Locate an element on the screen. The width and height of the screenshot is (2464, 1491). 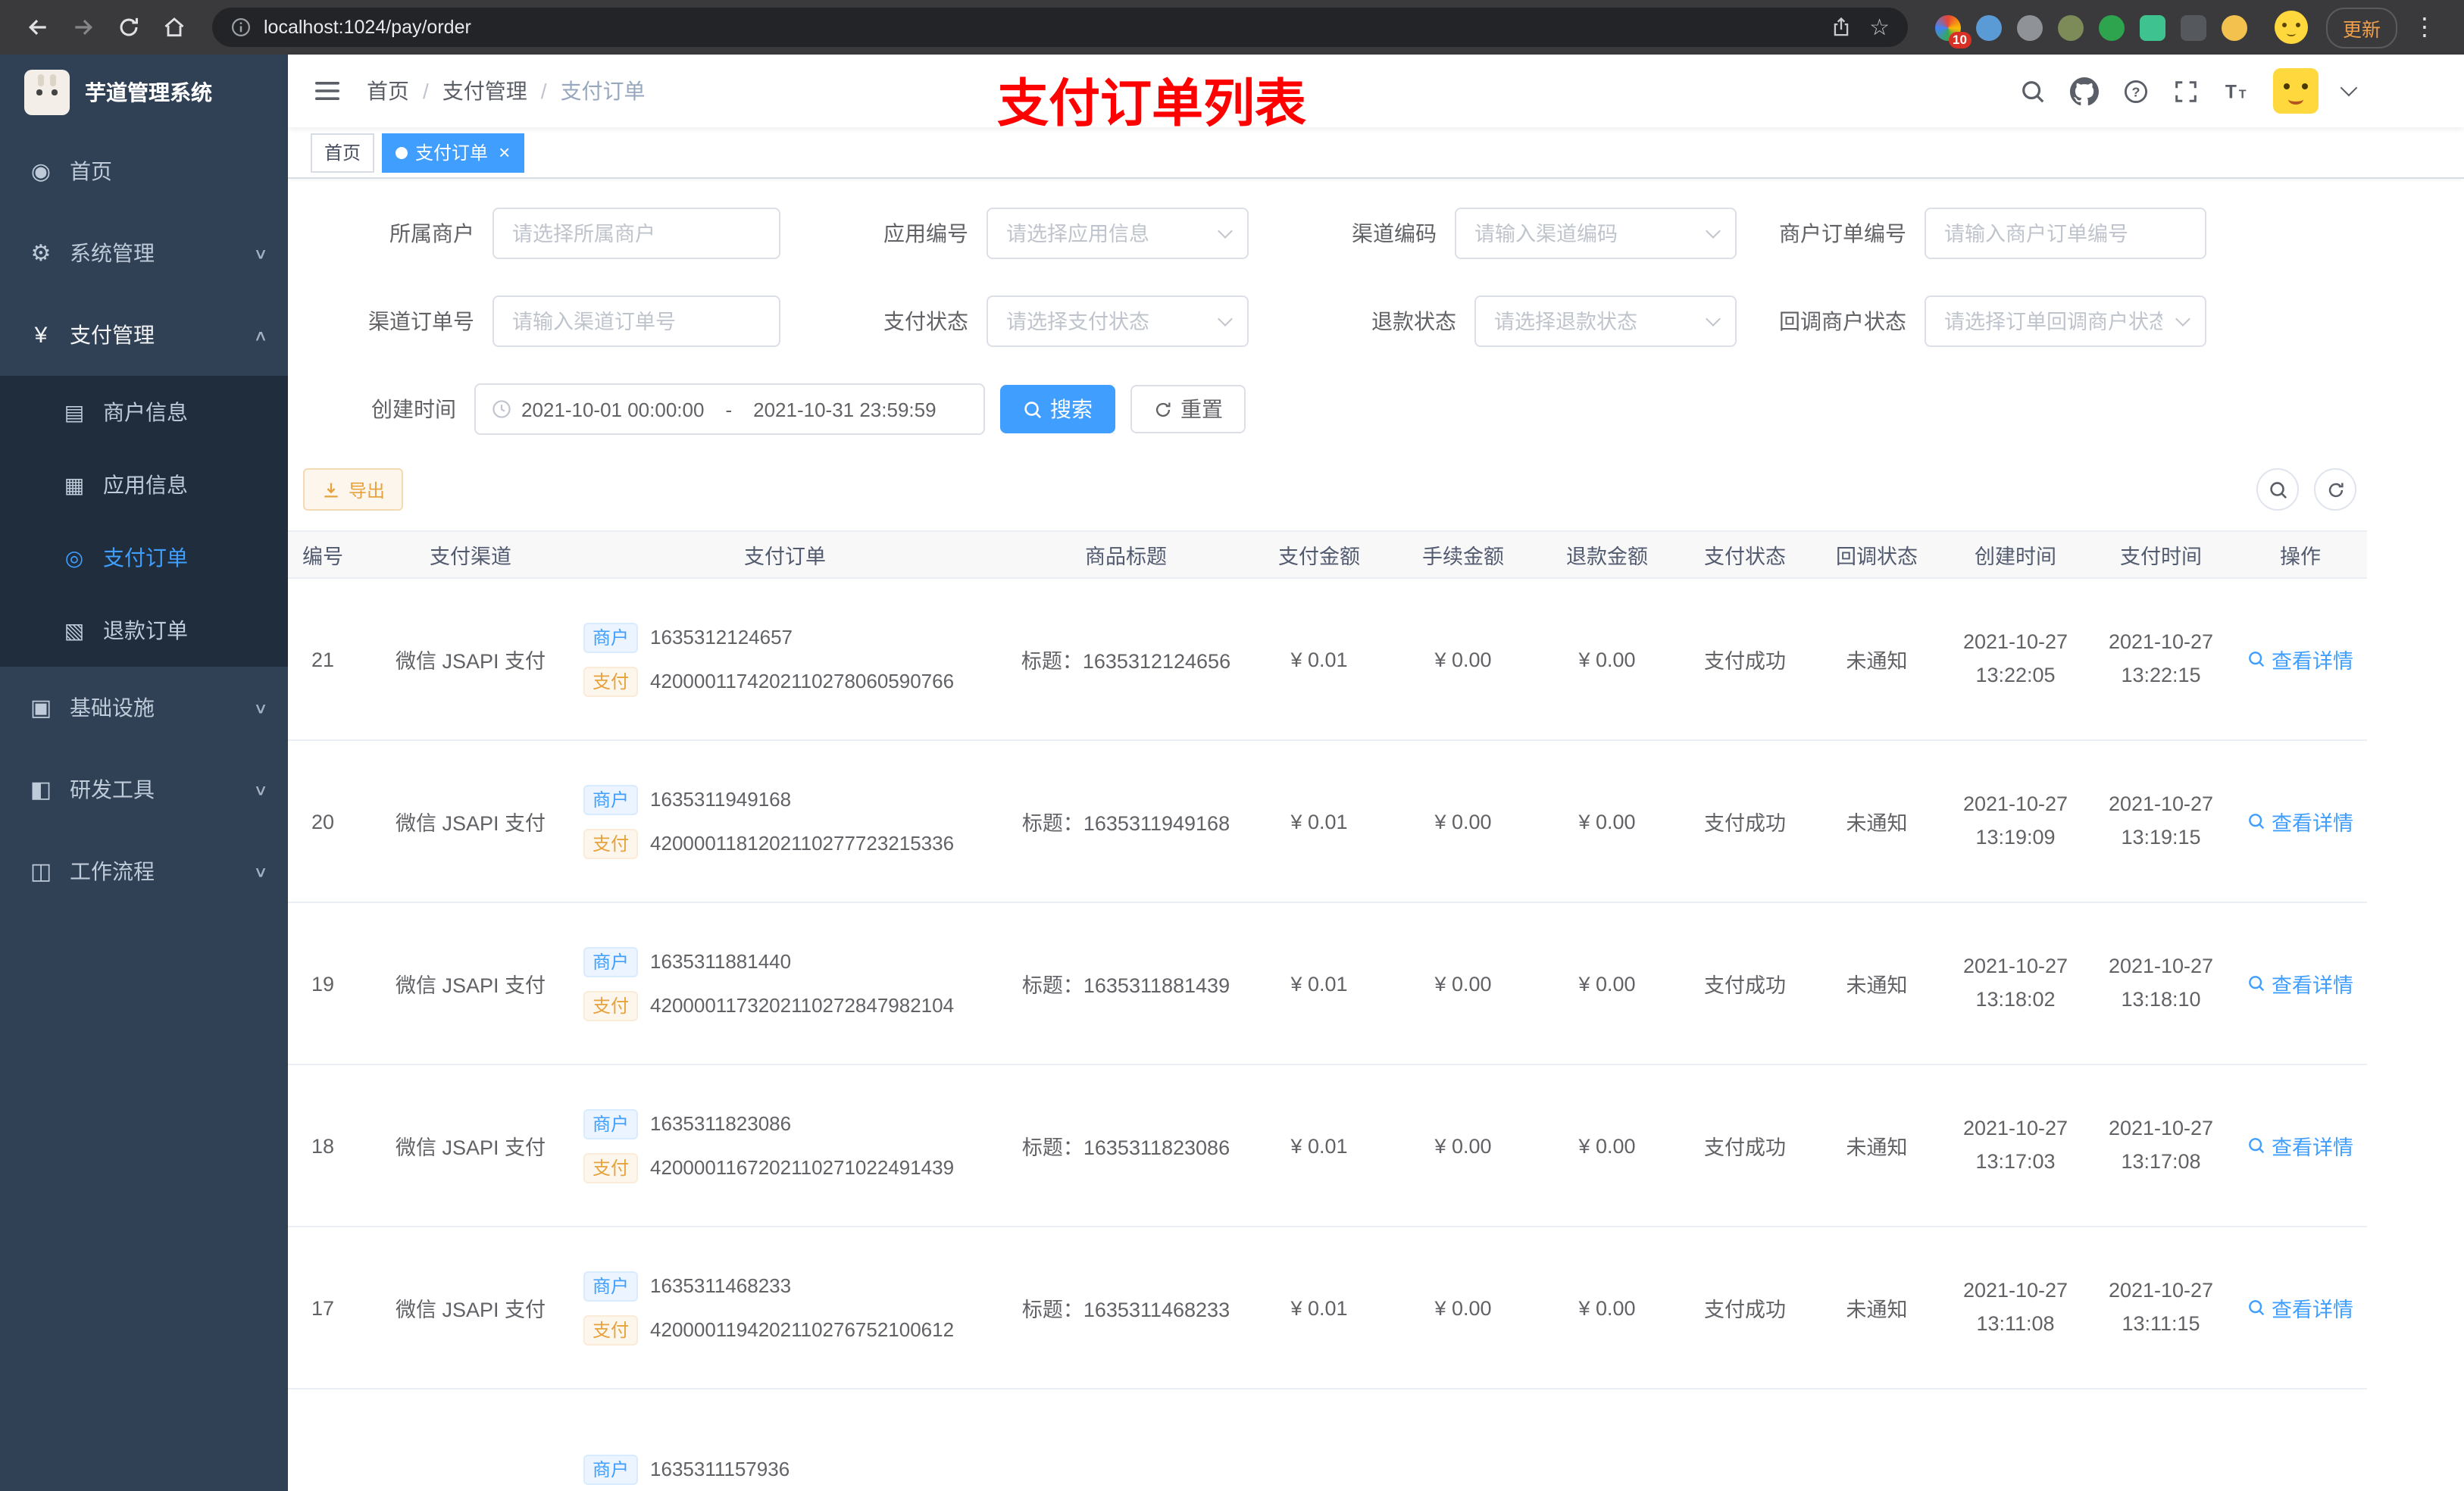
tab-home: 首页 is located at coordinates (343, 152).